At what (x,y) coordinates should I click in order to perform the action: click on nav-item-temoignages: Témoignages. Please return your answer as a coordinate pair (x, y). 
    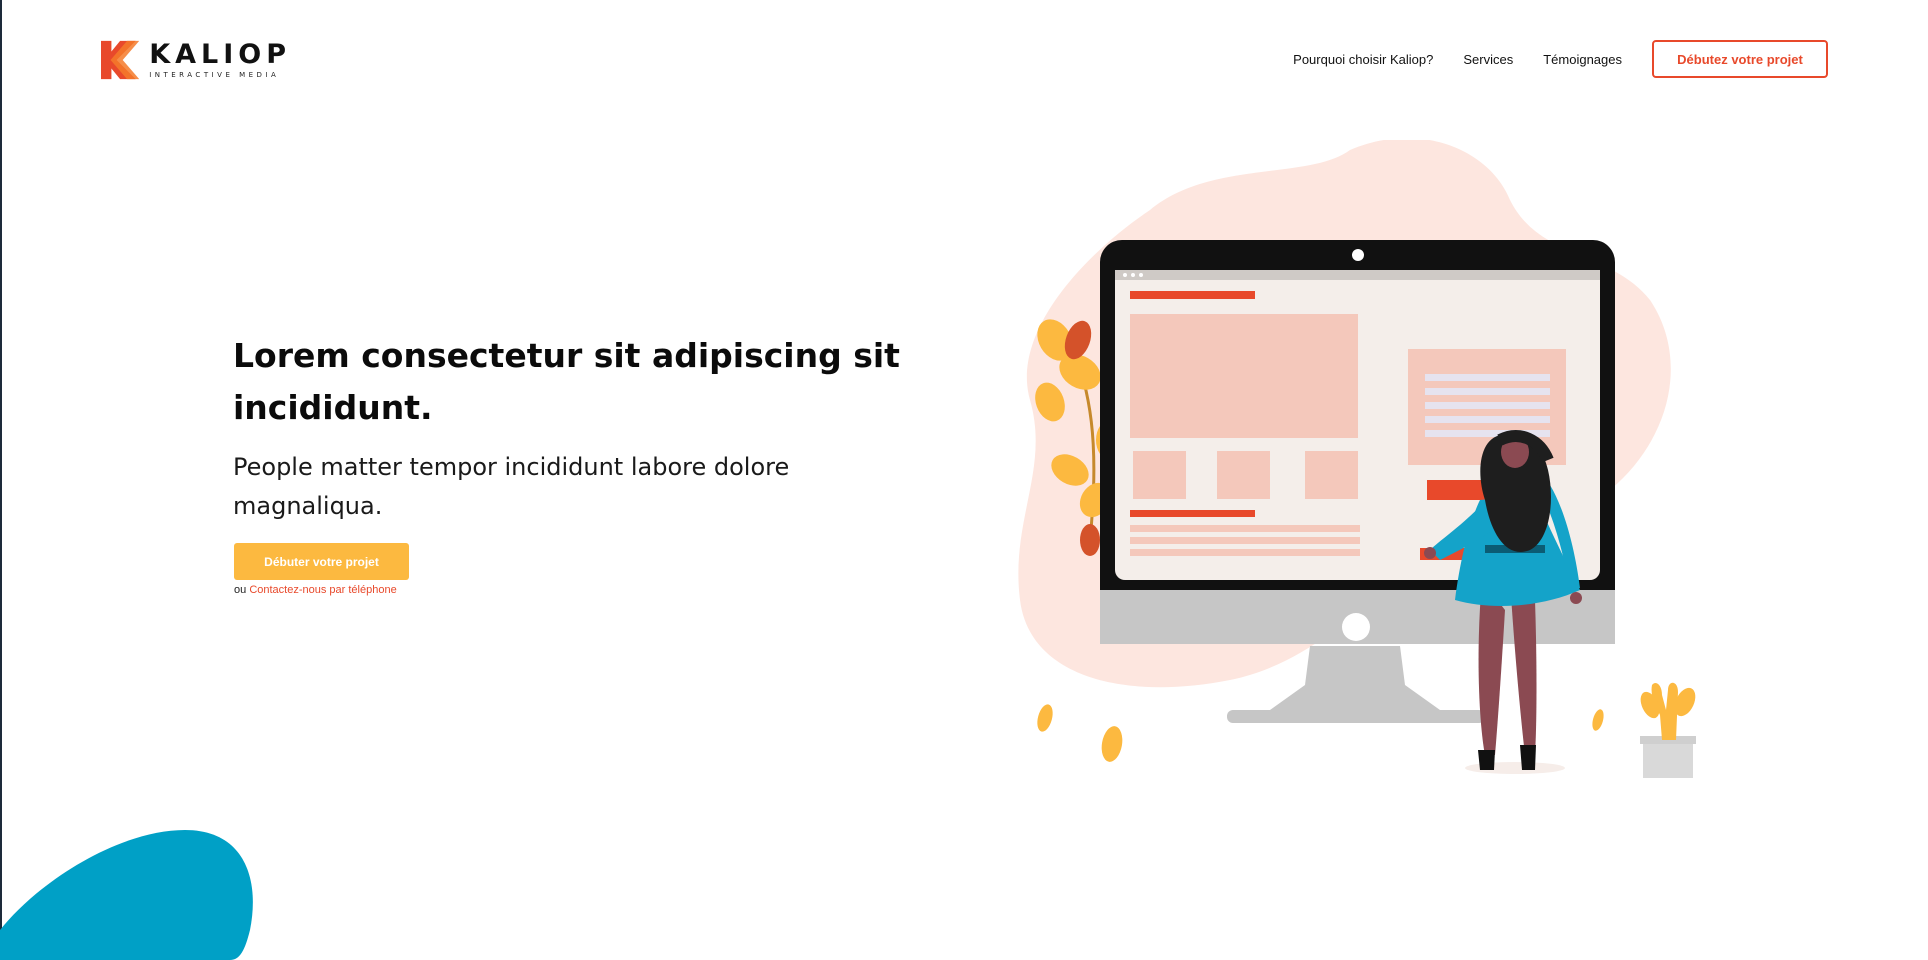
    Looking at the image, I should click on (1582, 59).